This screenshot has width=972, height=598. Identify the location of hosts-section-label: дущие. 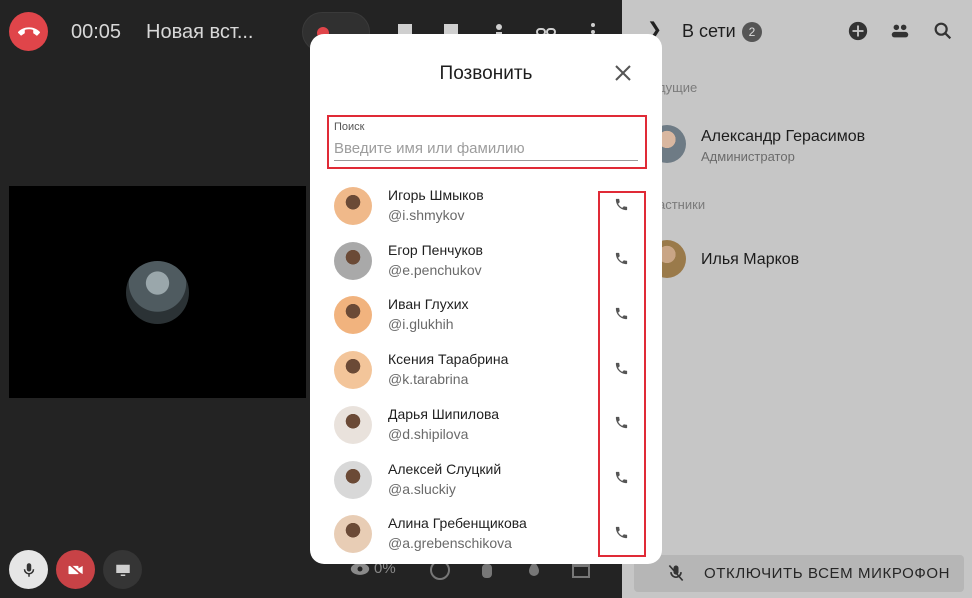
(678, 87).